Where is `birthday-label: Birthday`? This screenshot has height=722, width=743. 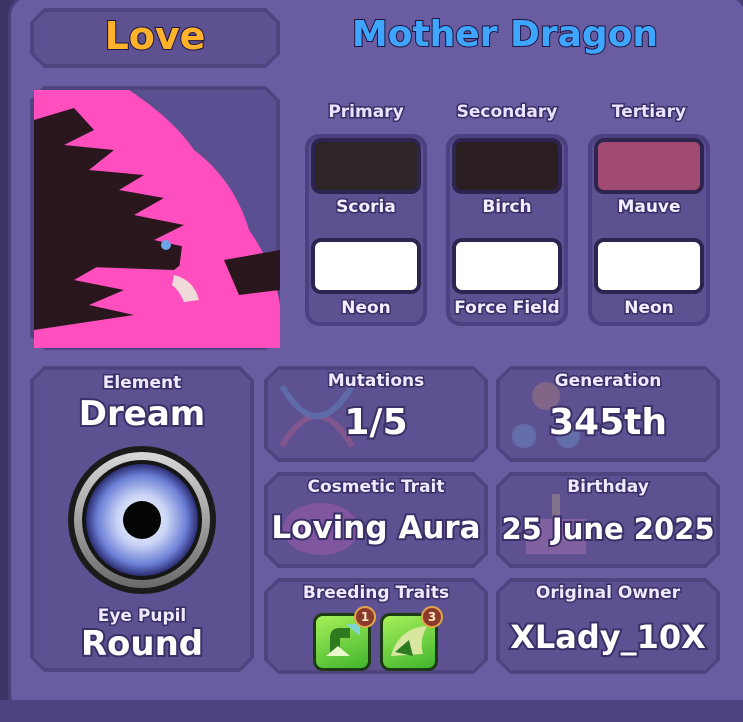
birthday-label: Birthday is located at coordinates (608, 487).